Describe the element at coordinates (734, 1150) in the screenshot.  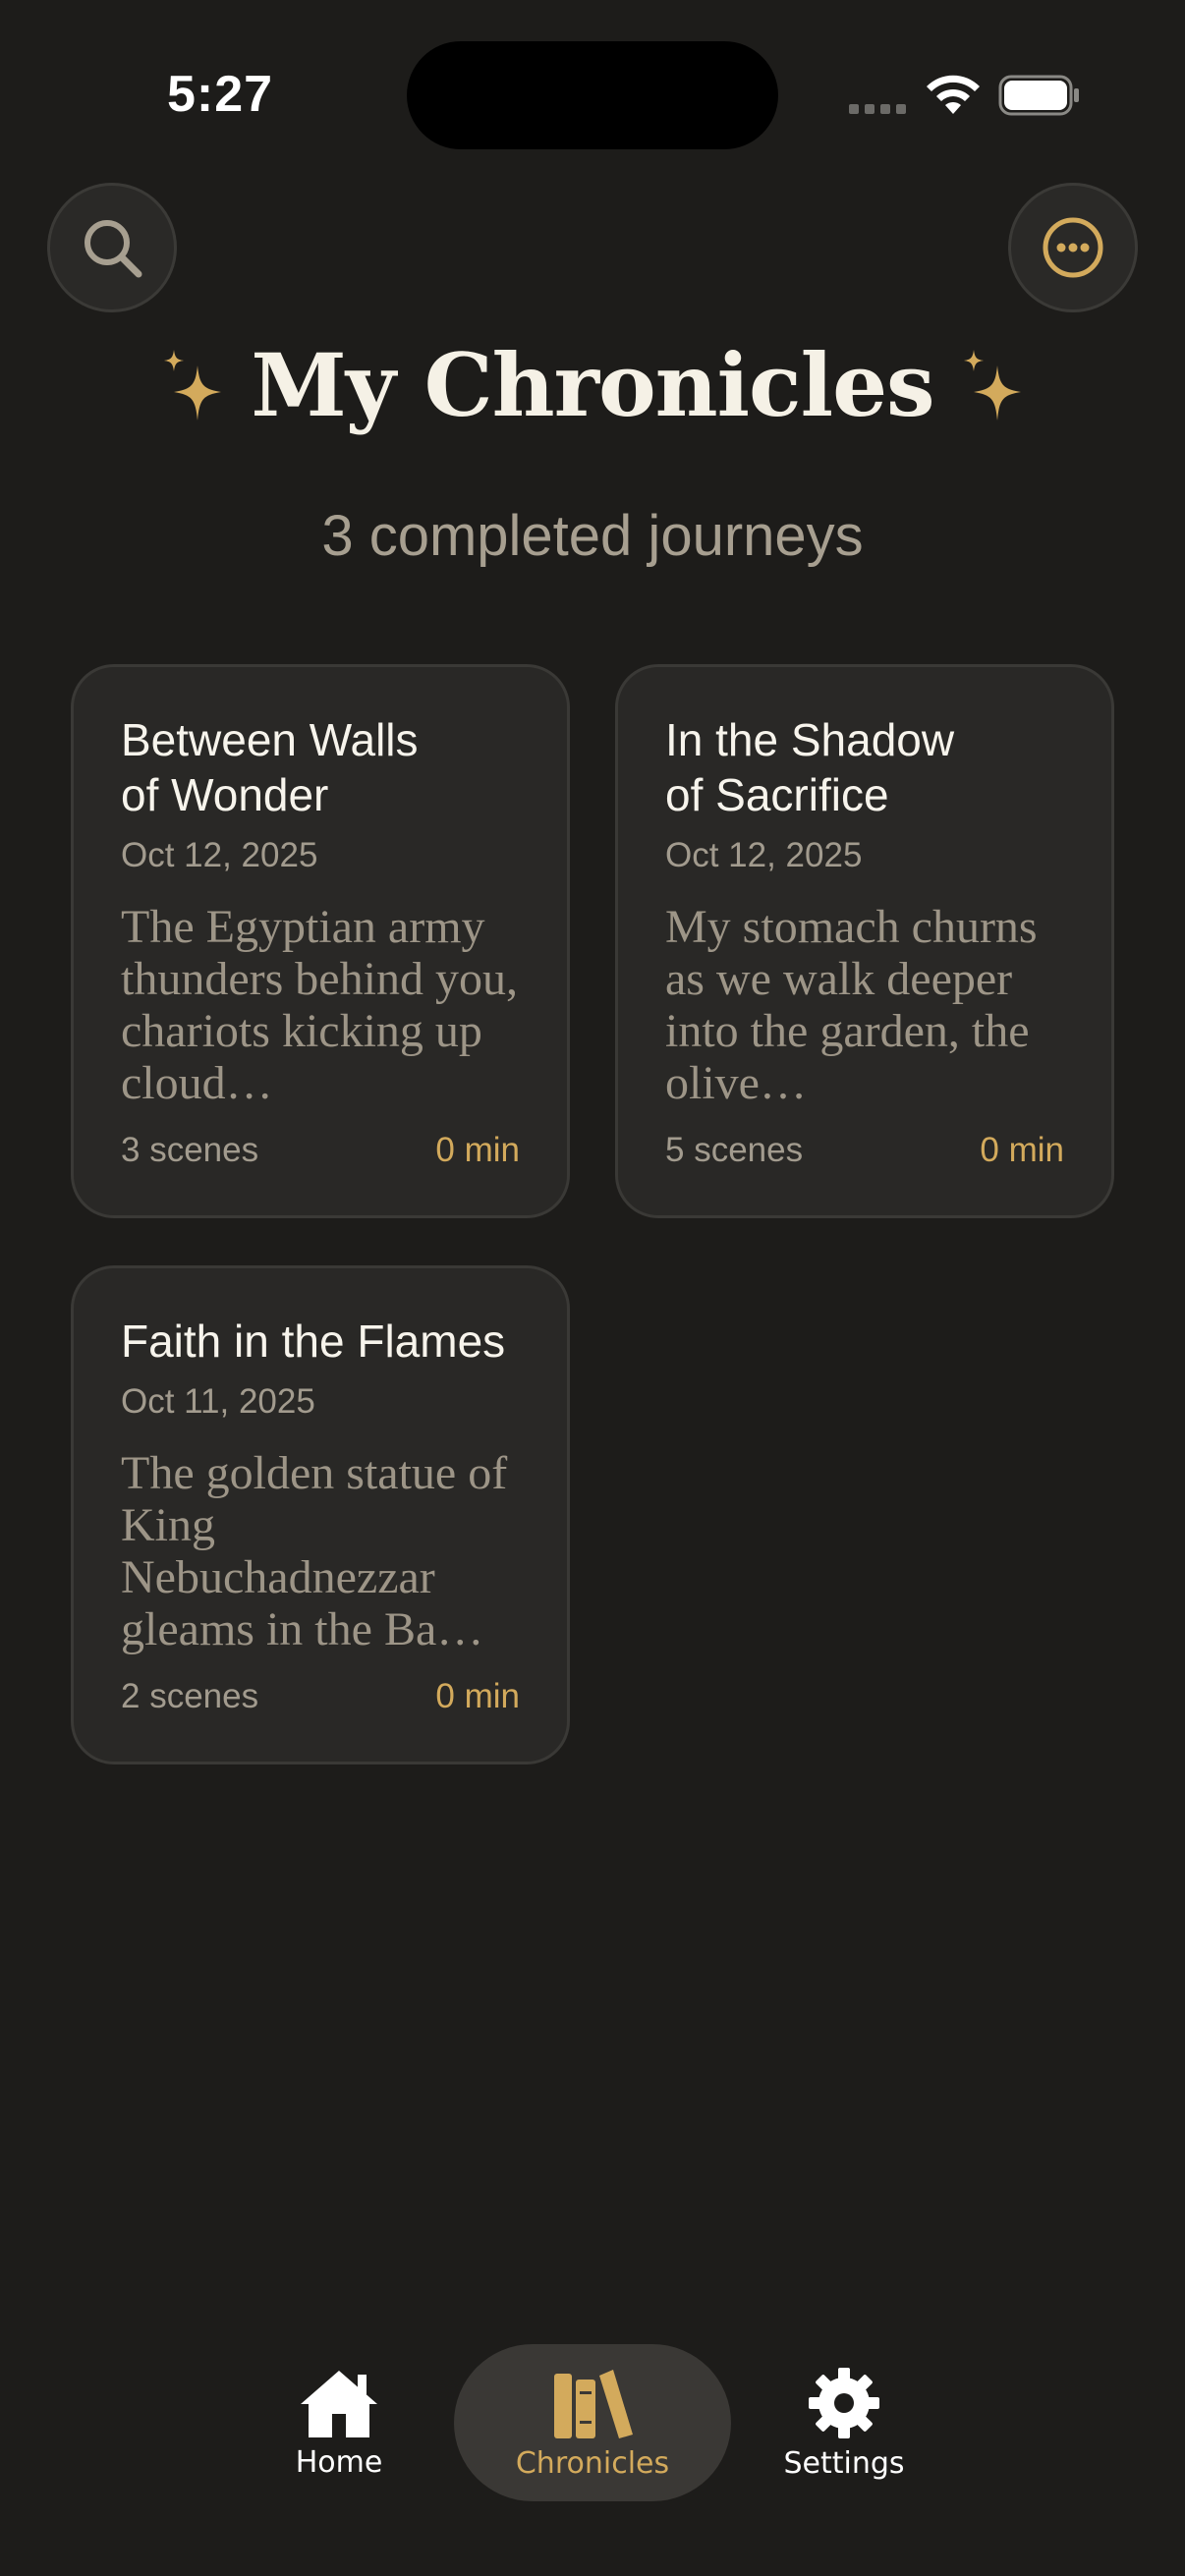
I see `scene-count: 5 scenes` at that location.